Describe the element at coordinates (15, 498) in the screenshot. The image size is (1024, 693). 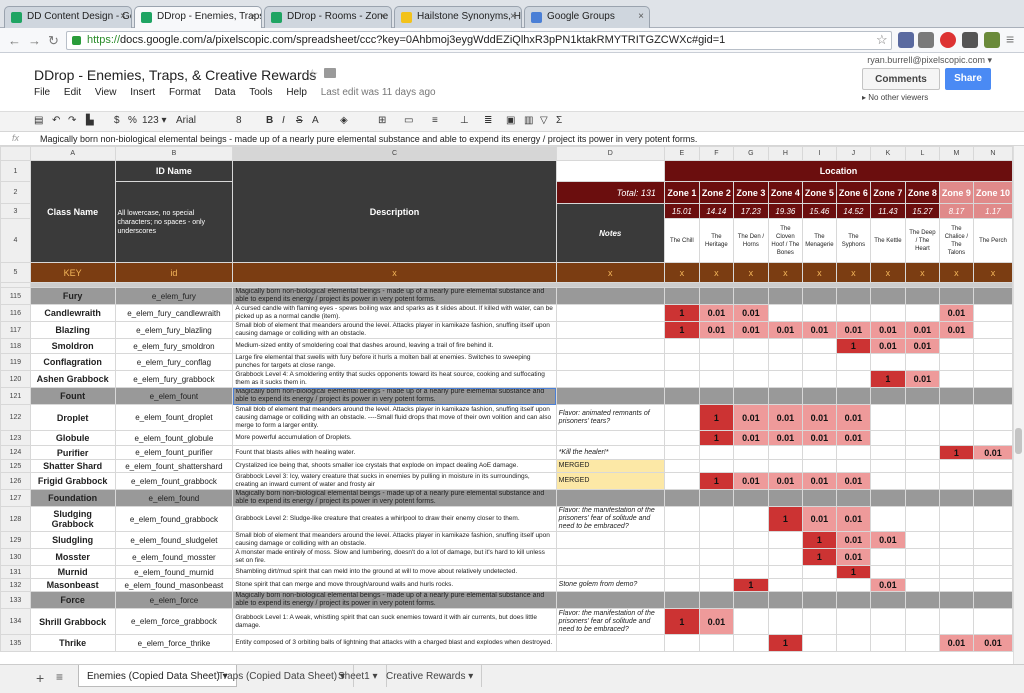
I see `row-number: 127` at that location.